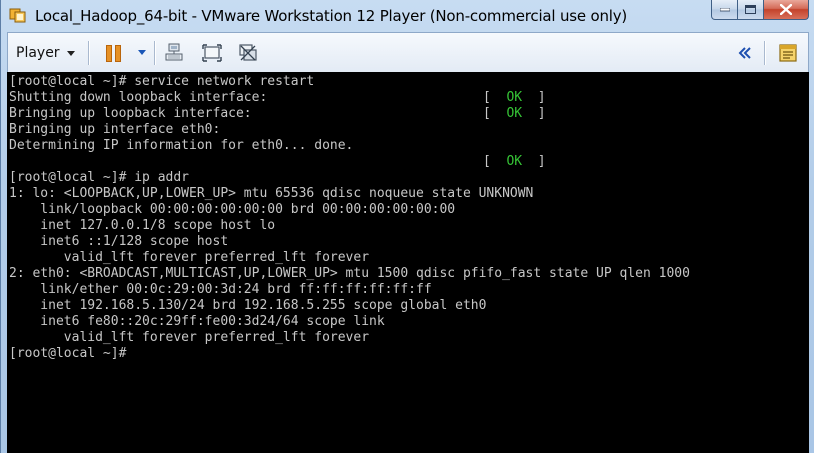 The height and width of the screenshot is (453, 814). I want to click on send-ctrl-alt-del-icon, so click(174, 52).